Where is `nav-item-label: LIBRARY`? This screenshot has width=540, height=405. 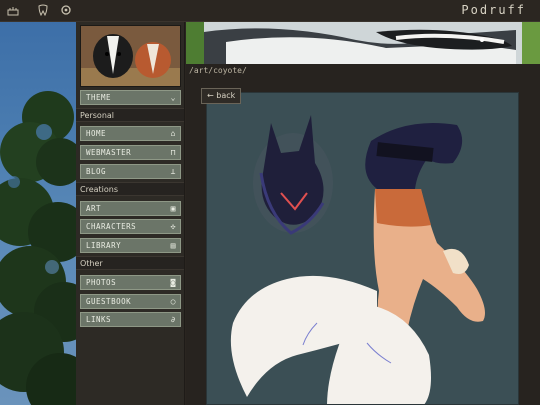
nav-item-label: LIBRARY is located at coordinates (104, 245).